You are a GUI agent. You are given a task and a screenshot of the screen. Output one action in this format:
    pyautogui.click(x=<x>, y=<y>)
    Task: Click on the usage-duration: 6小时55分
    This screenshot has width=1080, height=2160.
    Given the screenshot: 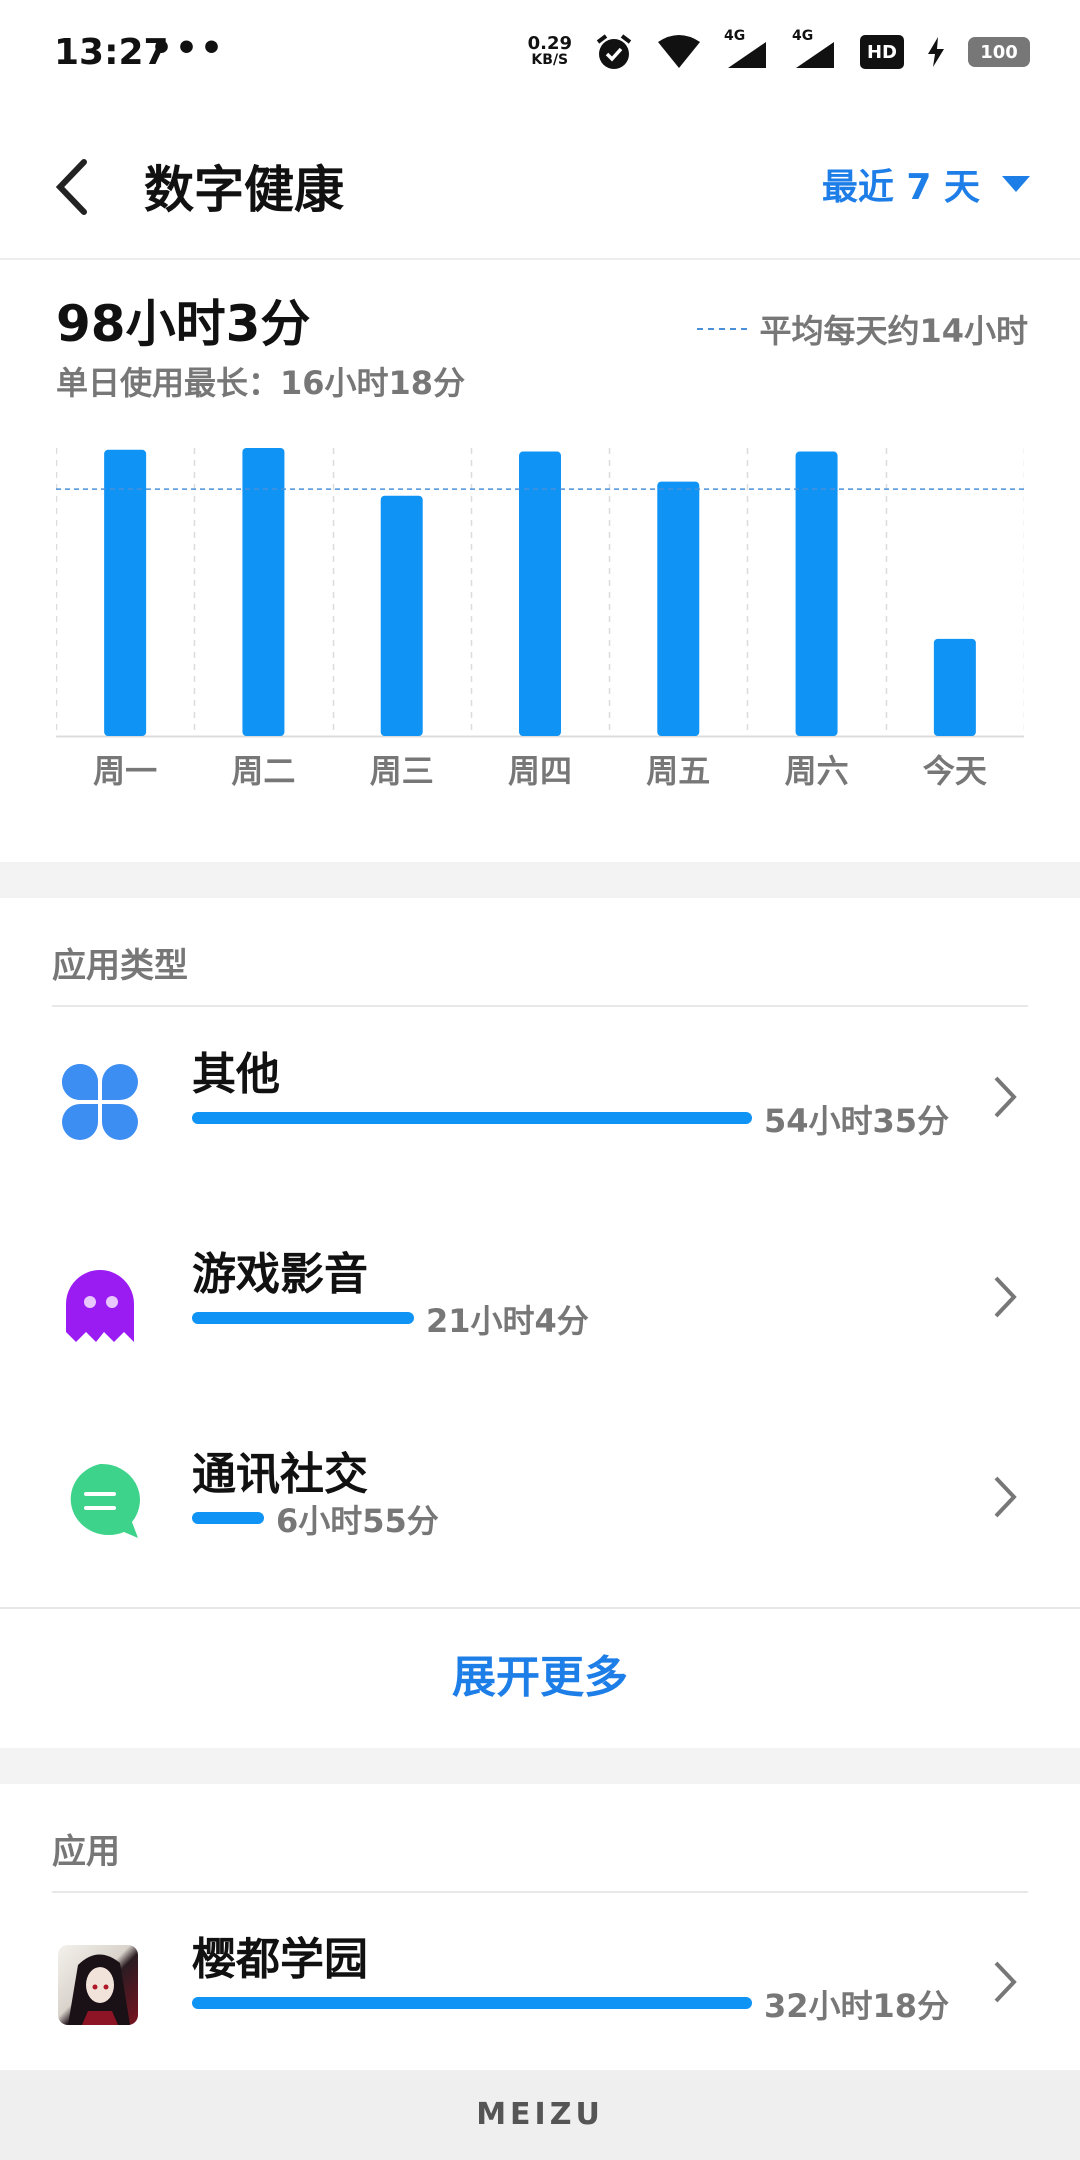 What is the action you would take?
    pyautogui.click(x=357, y=1521)
    